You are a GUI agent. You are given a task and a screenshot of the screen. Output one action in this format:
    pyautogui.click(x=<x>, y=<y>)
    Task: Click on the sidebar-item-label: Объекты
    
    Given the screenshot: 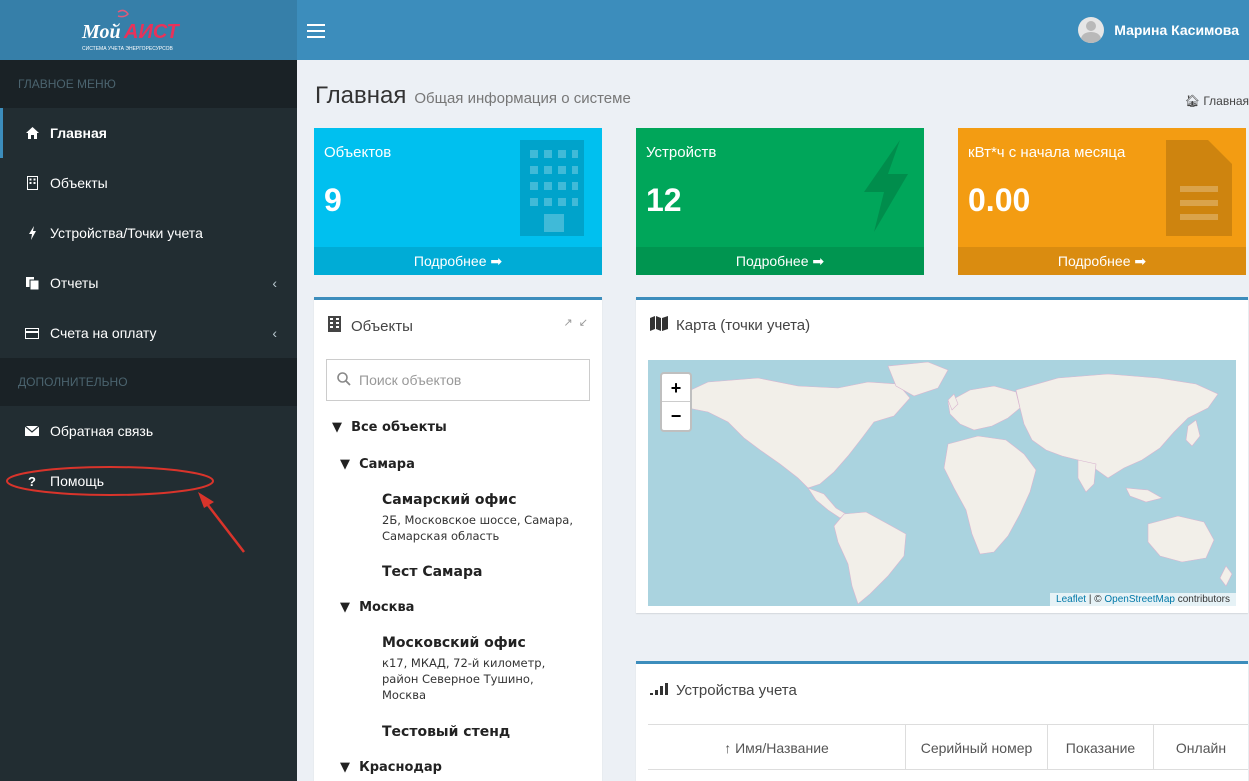 What is the action you would take?
    pyautogui.click(x=79, y=183)
    